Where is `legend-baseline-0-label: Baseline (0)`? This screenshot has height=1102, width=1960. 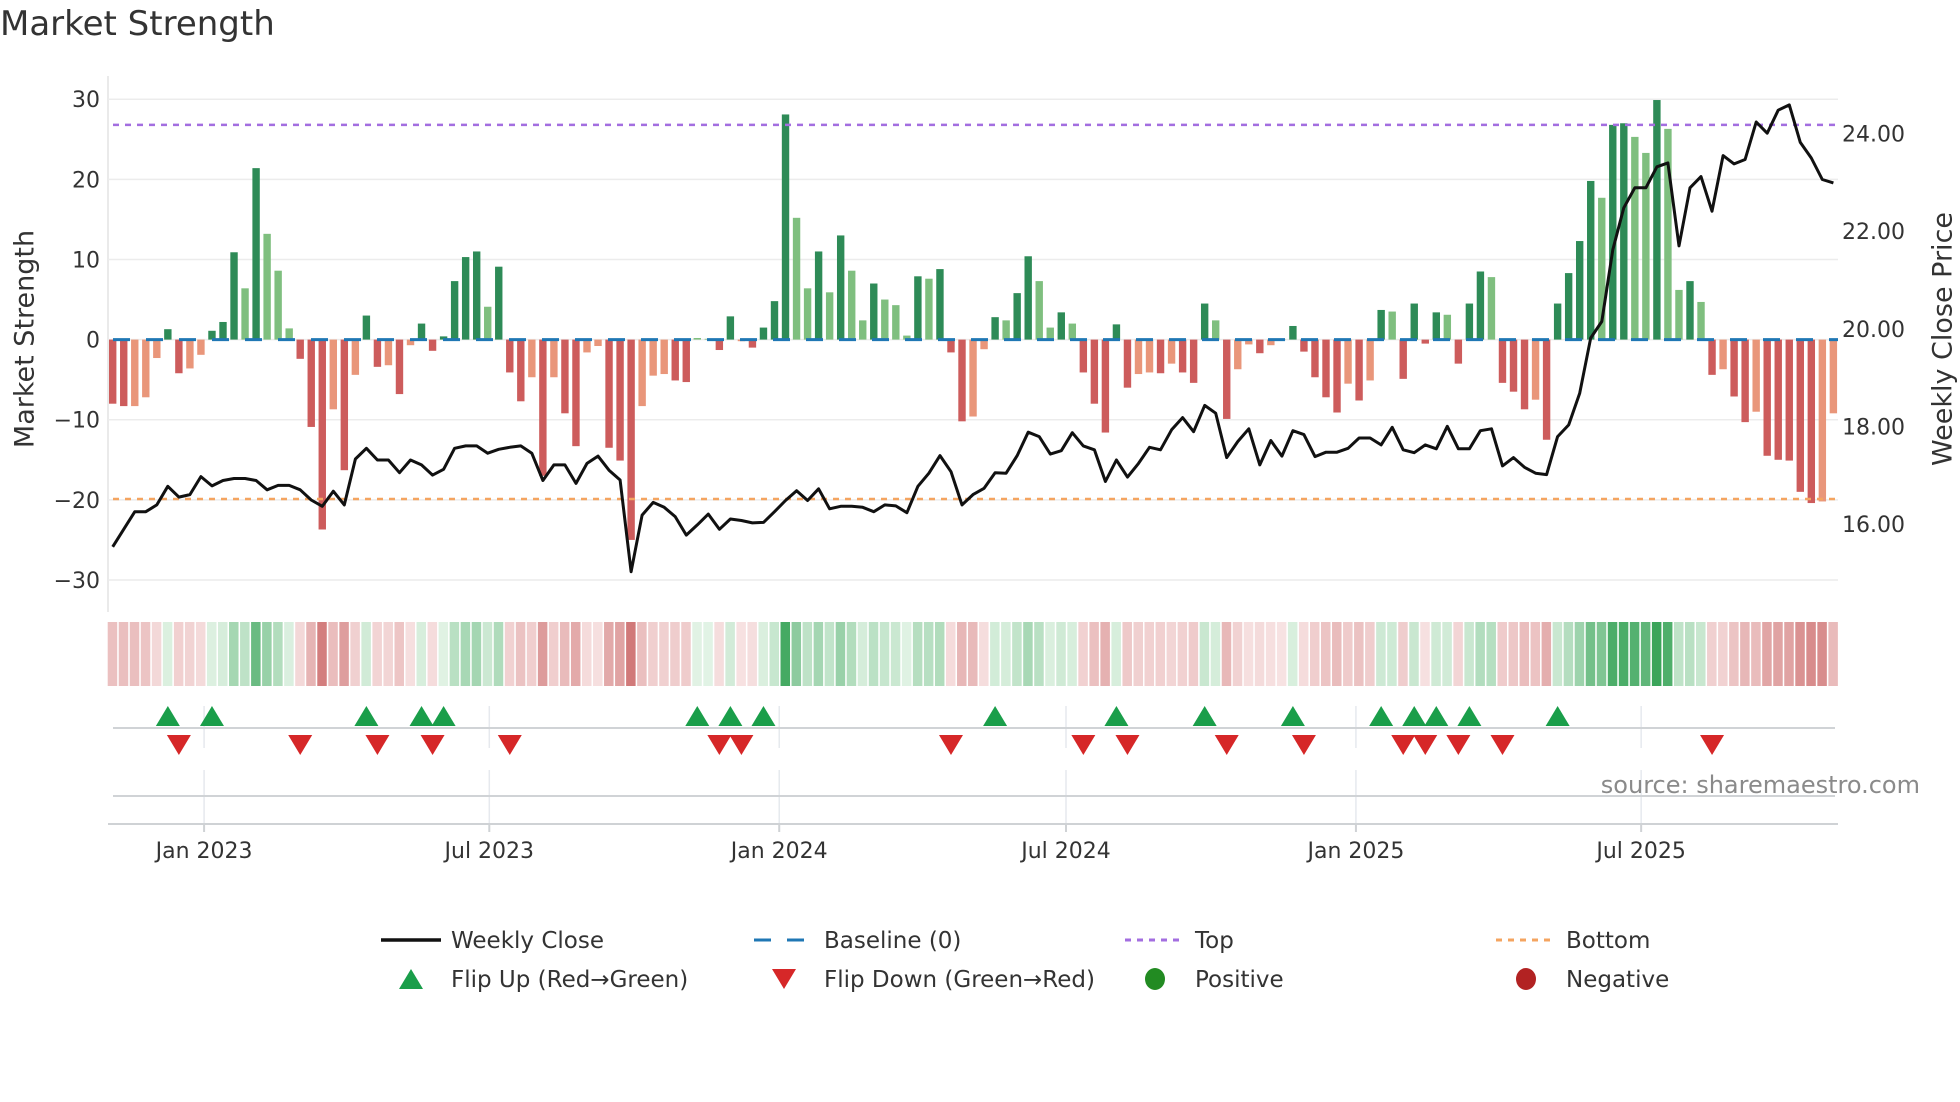 legend-baseline-0-label: Baseline (0) is located at coordinates (892, 941).